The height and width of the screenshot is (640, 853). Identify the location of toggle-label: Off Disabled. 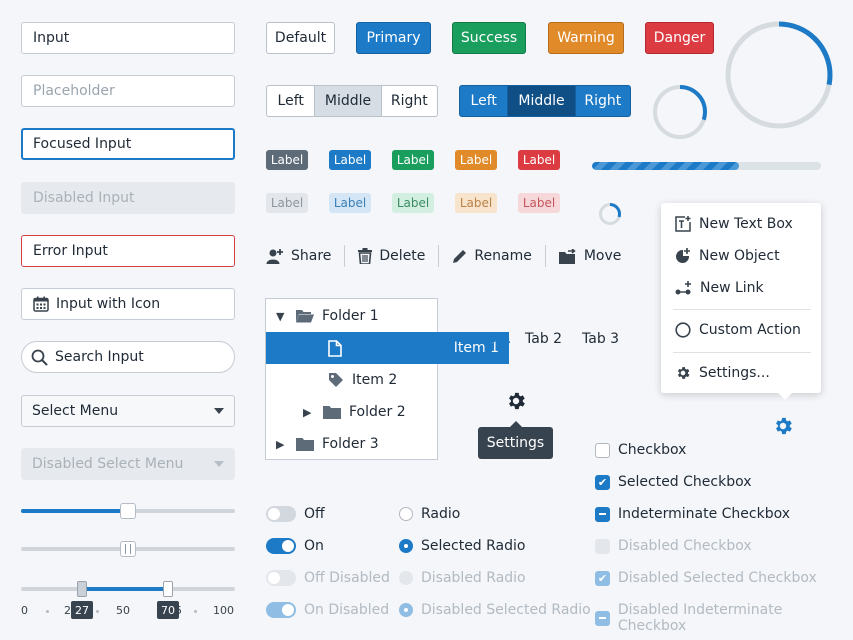
(347, 578).